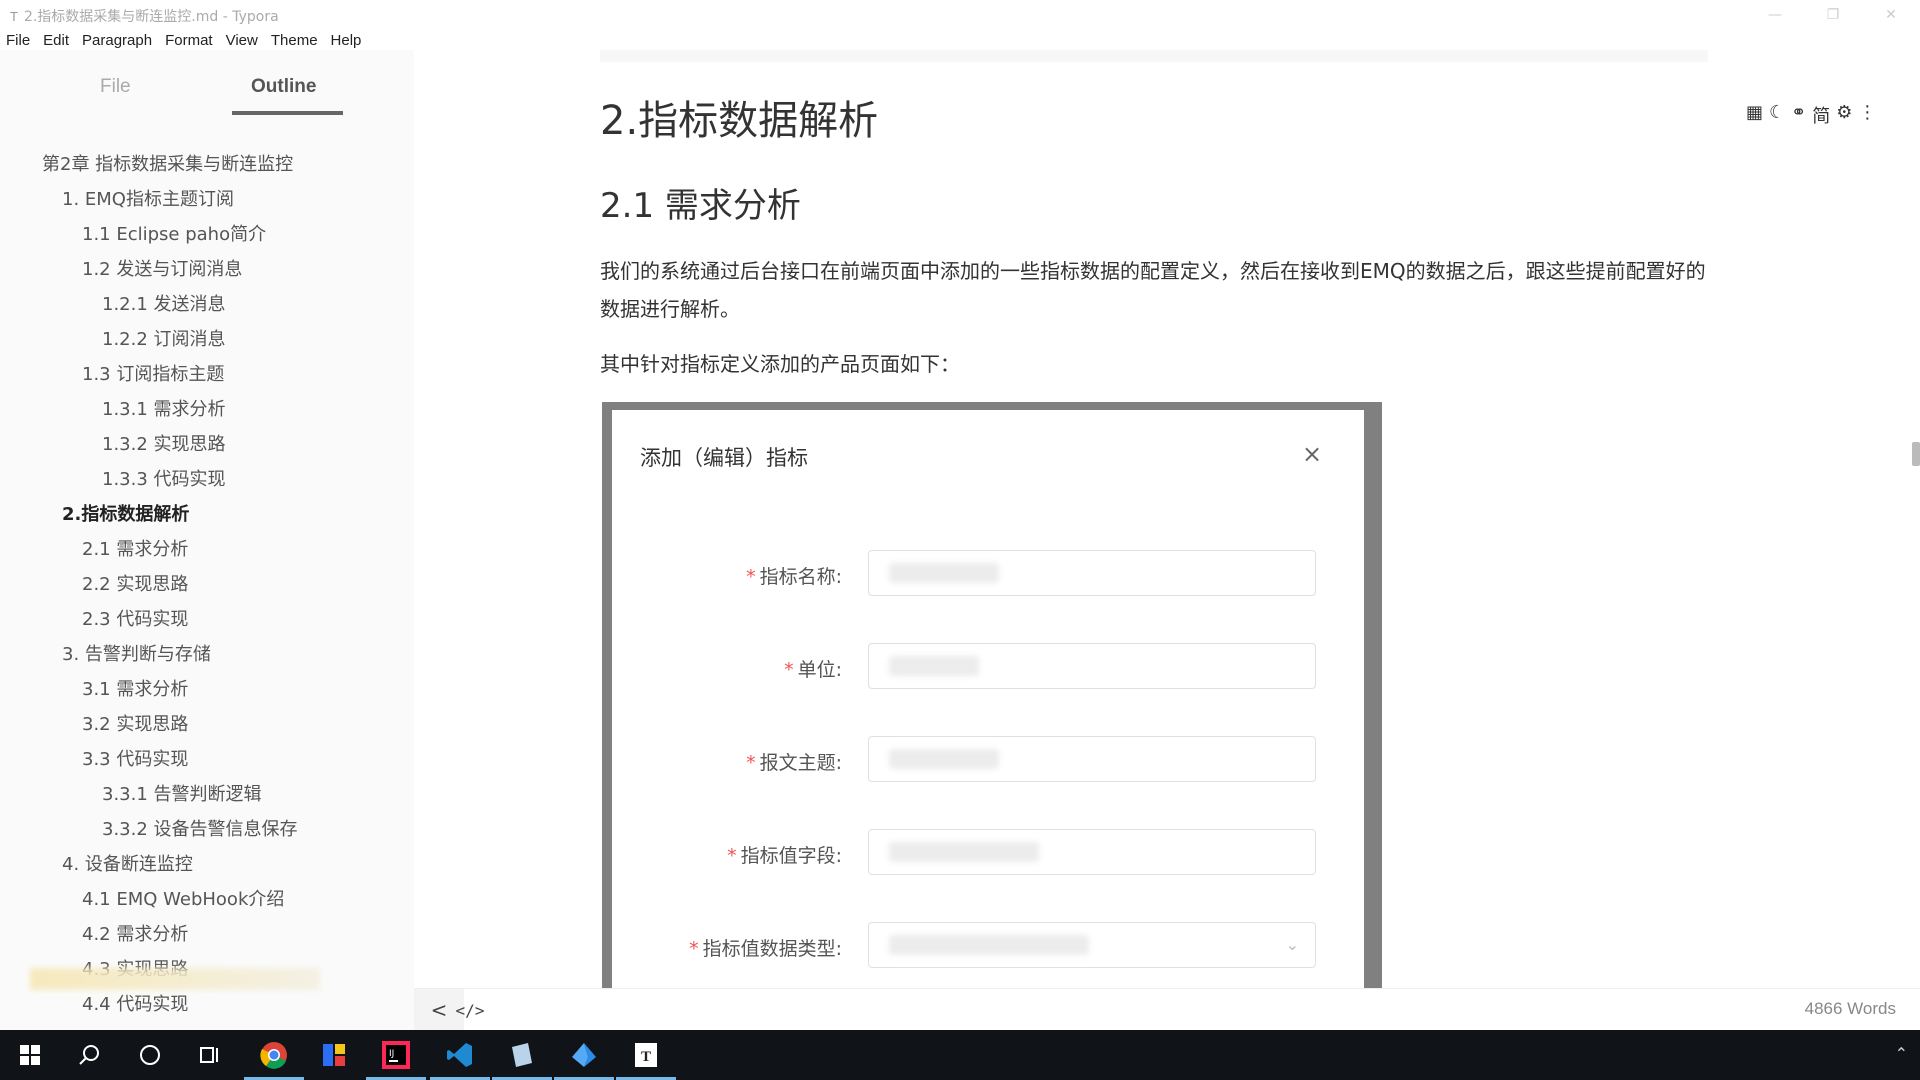 This screenshot has height=1080, width=1920. I want to click on paragraph: 其中针对指标定义添加的产品页面如下：, so click(780, 364).